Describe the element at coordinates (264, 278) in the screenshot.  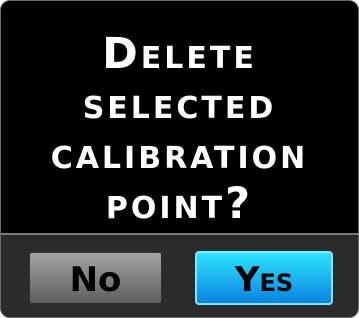
I see `yes-button: Yes` at that location.